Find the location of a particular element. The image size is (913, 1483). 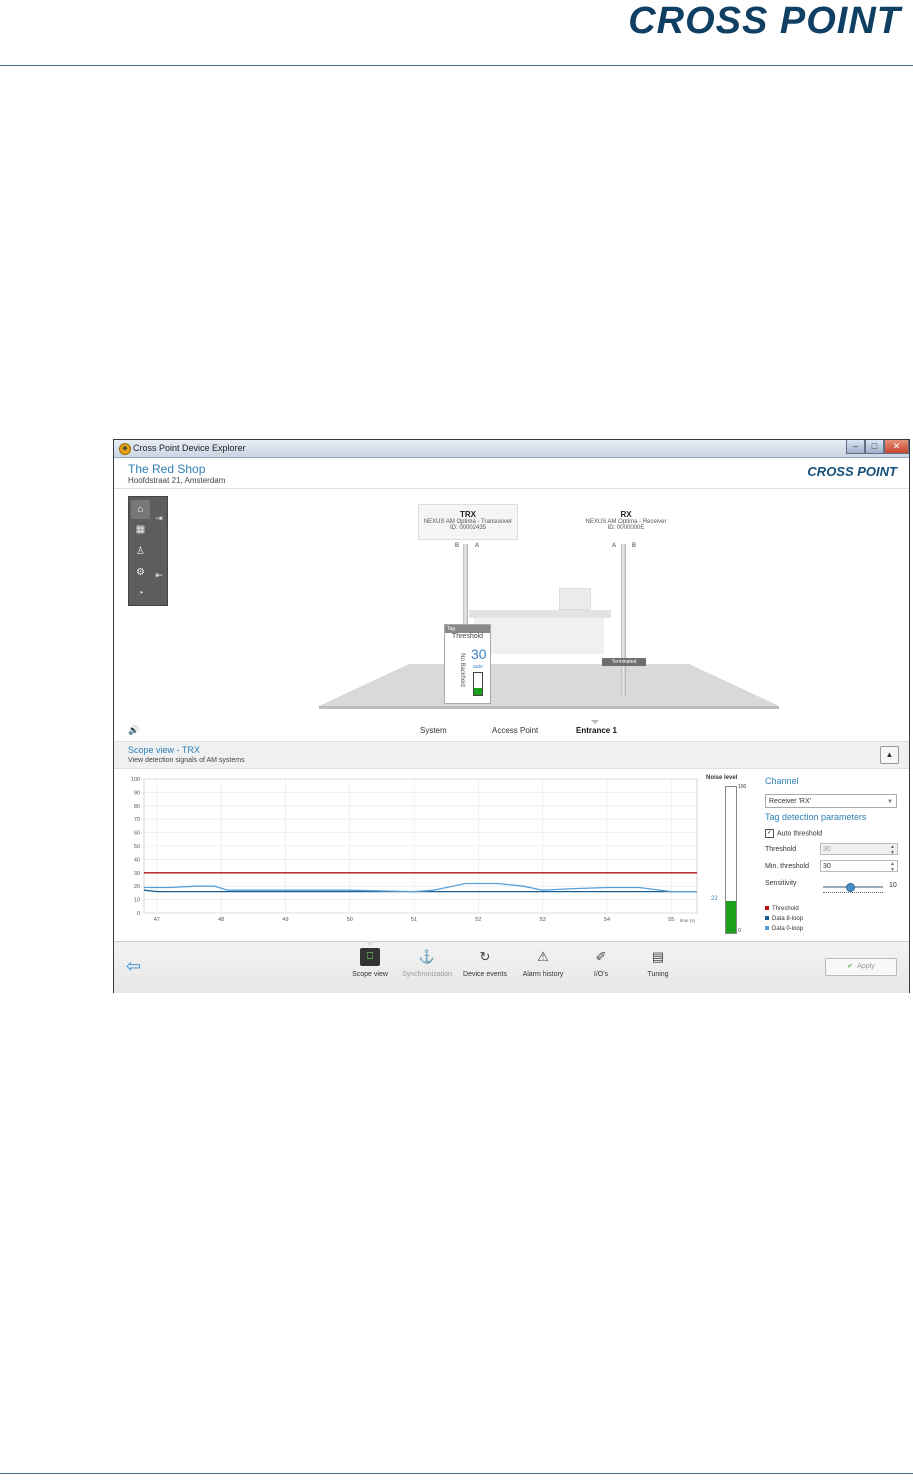

tuning-icon: ▤ is located at coordinates (658, 956).